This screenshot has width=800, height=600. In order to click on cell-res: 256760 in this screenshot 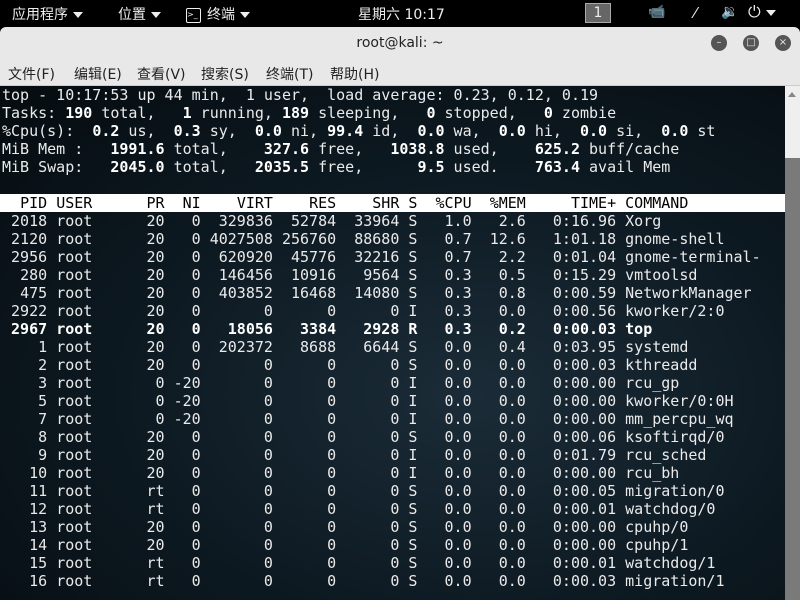, I will do `click(309, 239)`.